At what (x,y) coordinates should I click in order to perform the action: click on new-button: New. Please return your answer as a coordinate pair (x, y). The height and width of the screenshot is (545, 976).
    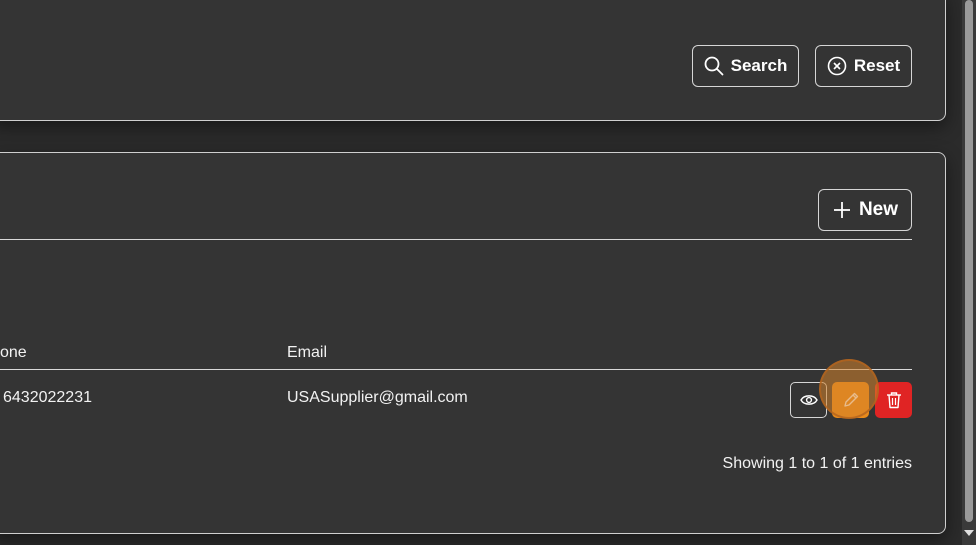
    Looking at the image, I should click on (865, 210).